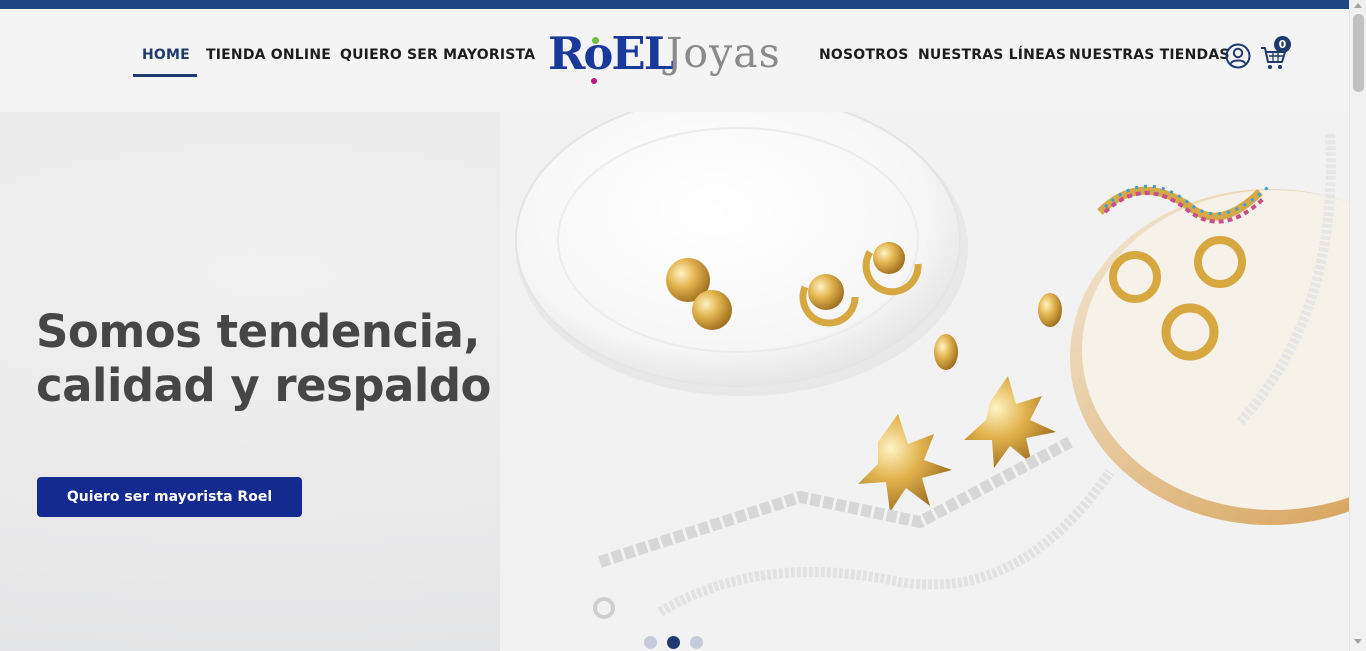 The image size is (1366, 651). I want to click on hero-title: Somos tendencia, calidad y respaldo, so click(263, 359).